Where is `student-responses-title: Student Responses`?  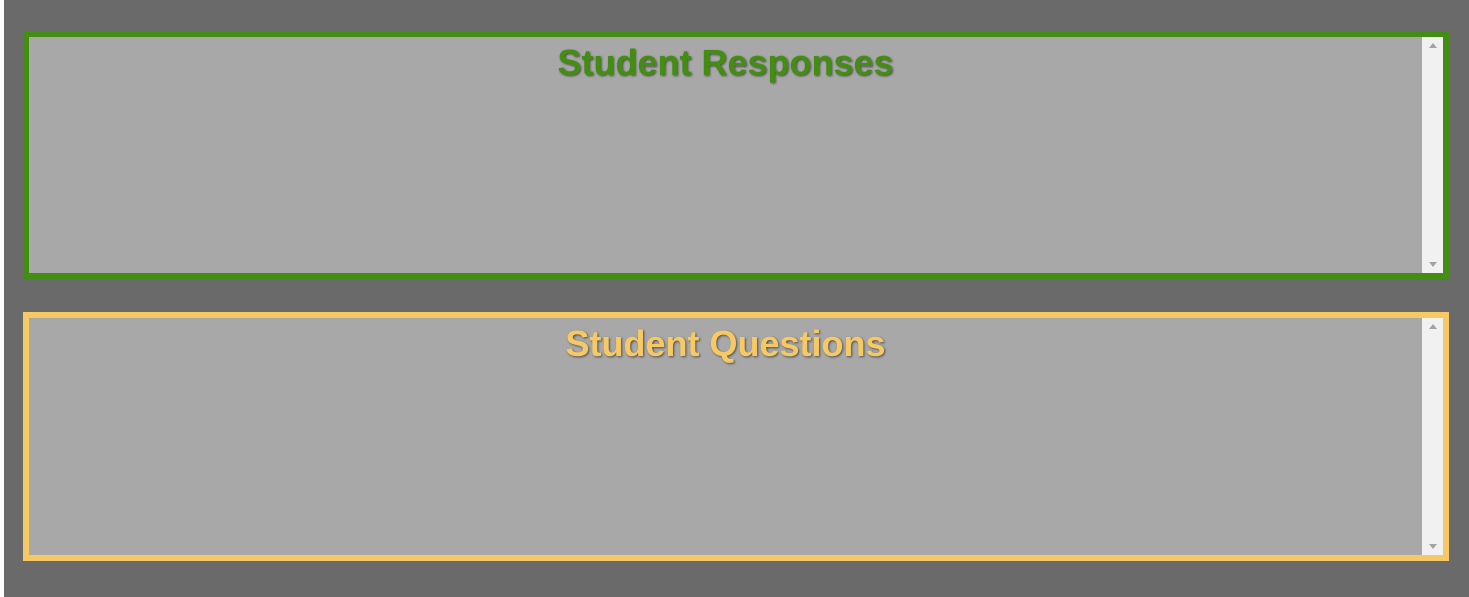
student-responses-title: Student Responses is located at coordinates (725, 62).